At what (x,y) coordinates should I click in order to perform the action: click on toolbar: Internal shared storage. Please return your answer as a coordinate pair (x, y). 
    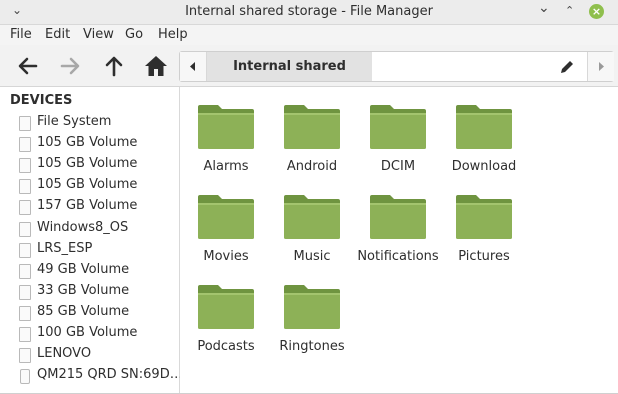
    Looking at the image, I should click on (309, 74).